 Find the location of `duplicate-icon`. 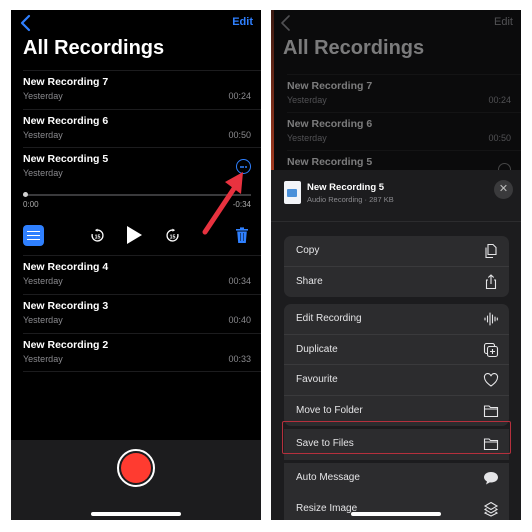

duplicate-icon is located at coordinates (491, 349).